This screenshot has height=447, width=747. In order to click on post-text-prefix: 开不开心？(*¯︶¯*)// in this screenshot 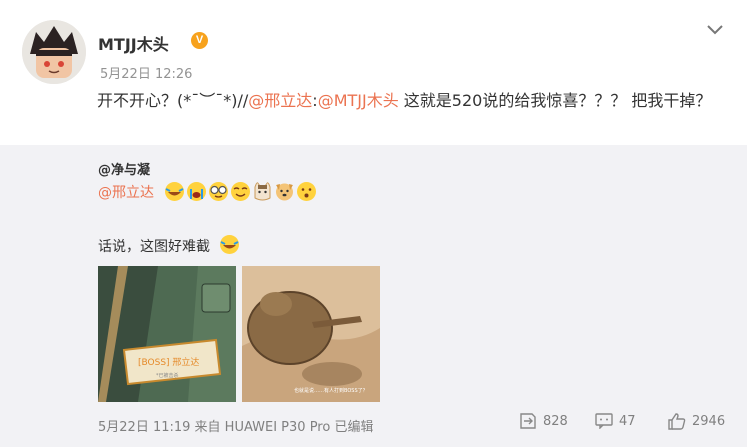, I will do `click(173, 100)`.